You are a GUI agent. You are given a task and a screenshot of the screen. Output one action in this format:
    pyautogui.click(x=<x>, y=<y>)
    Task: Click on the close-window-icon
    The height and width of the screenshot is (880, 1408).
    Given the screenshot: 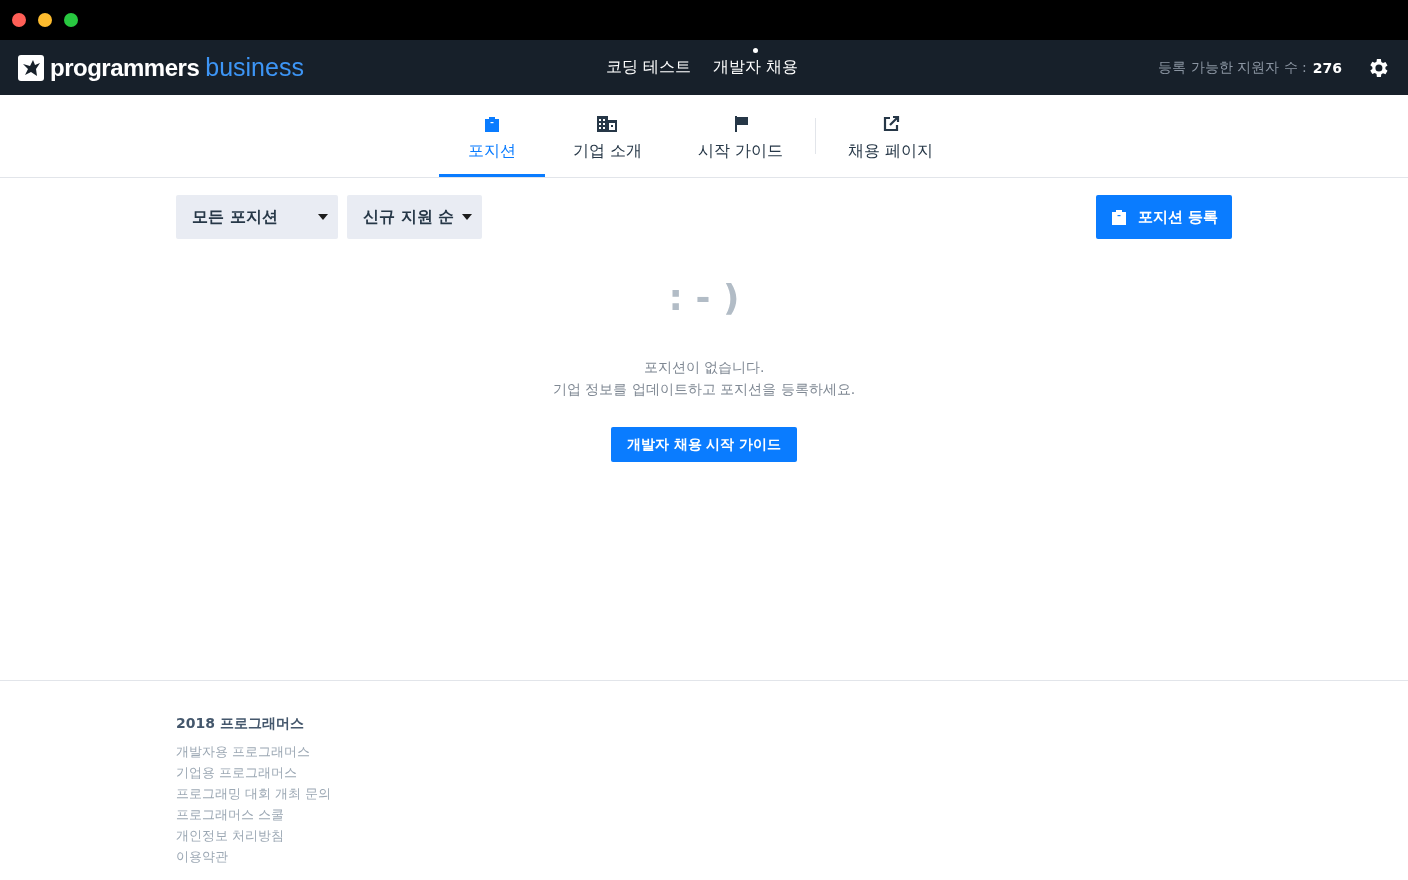 What is the action you would take?
    pyautogui.click(x=19, y=20)
    